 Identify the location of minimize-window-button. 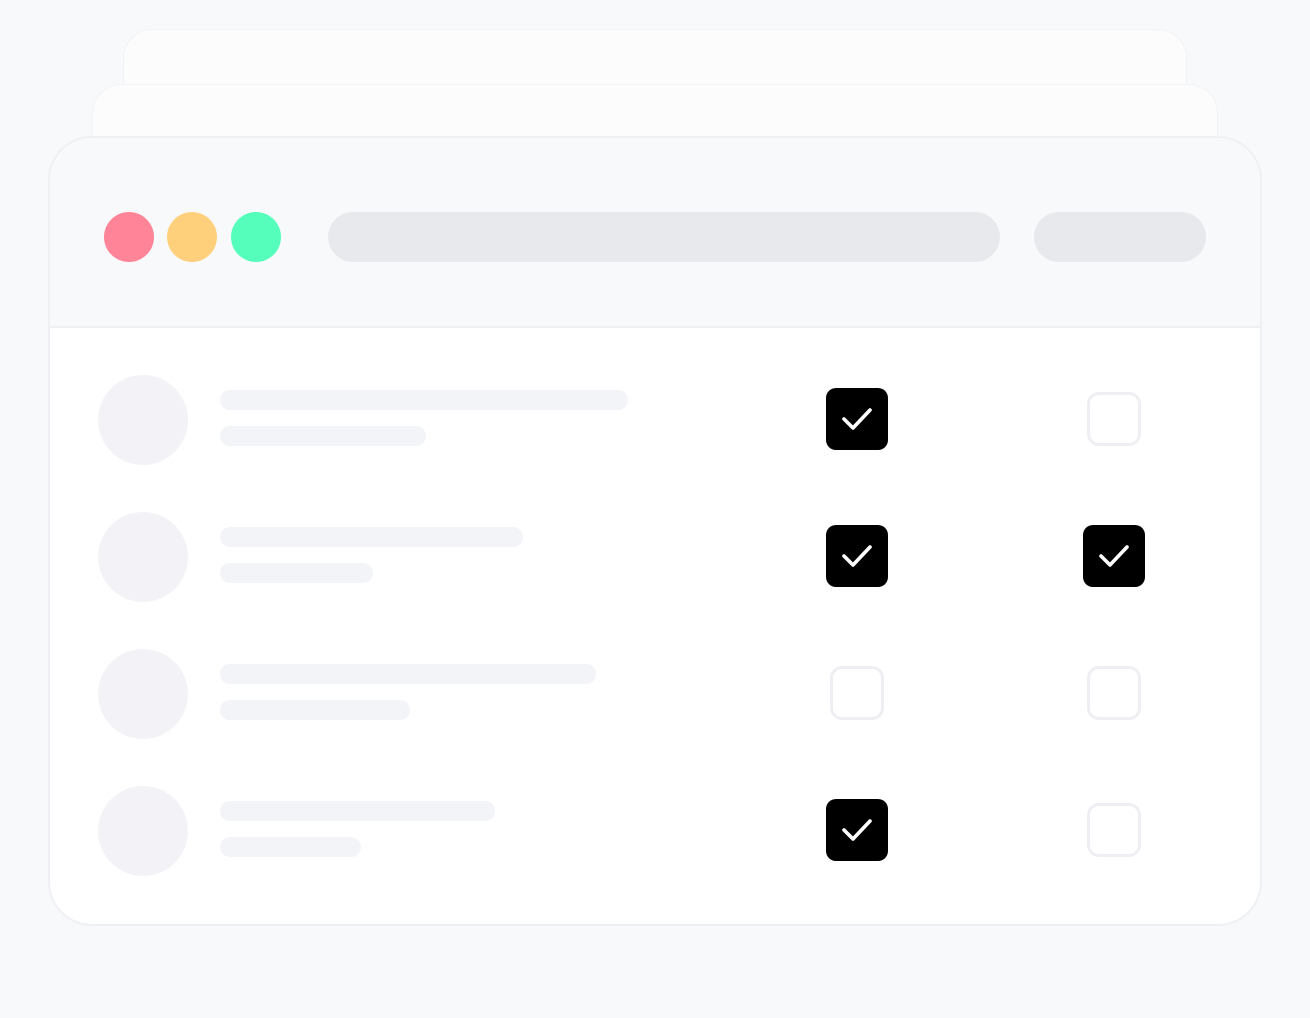
(192, 237).